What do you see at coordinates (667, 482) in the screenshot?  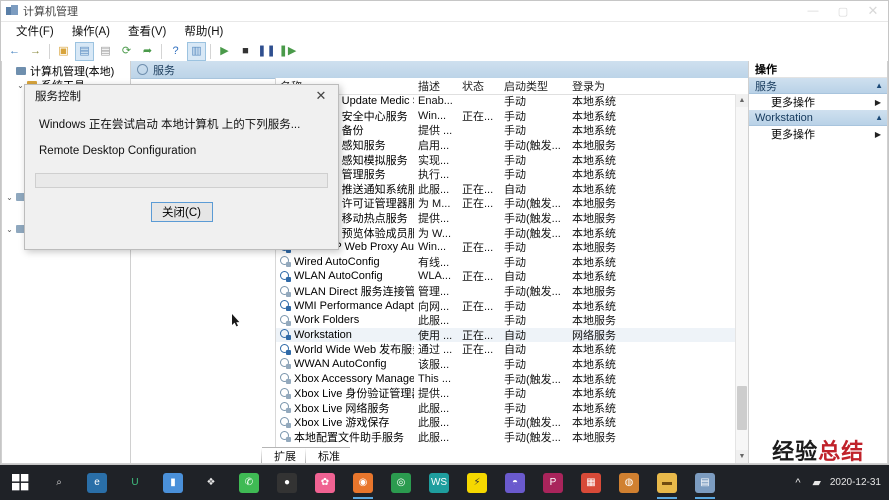 I see `folder-icon: ▬` at bounding box center [667, 482].